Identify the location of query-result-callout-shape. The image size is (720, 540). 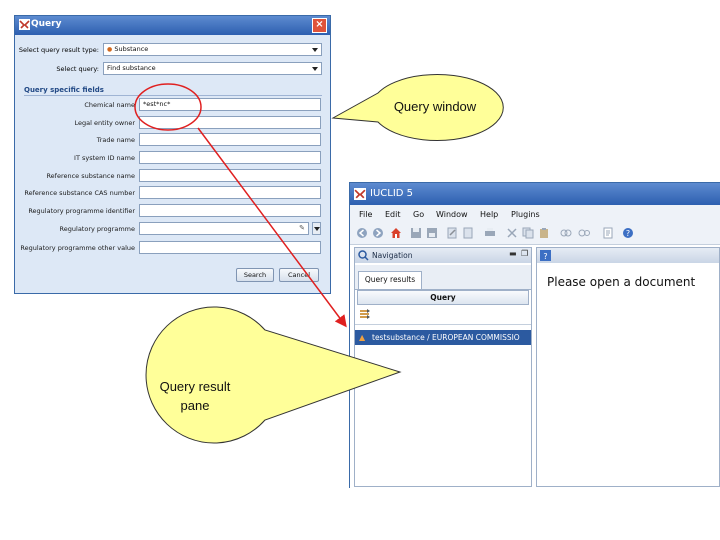
(273, 375).